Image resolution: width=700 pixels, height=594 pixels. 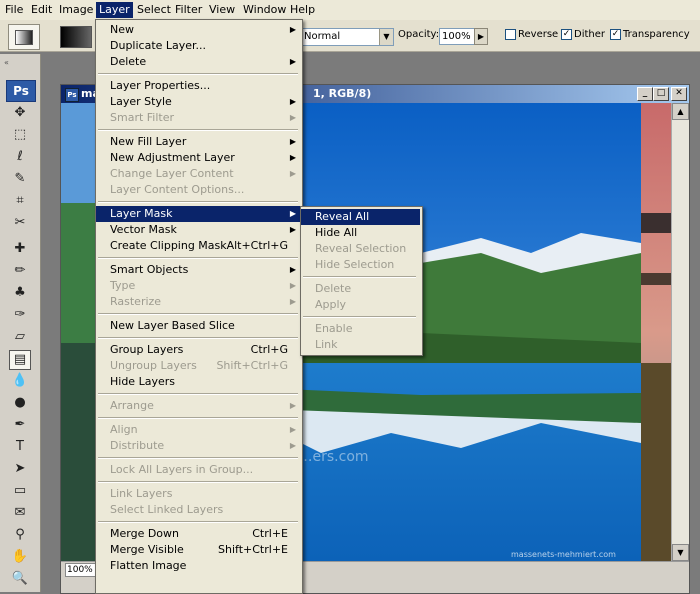 What do you see at coordinates (199, 62) in the screenshot?
I see `layer-menu-item-delete: Delete ▶` at bounding box center [199, 62].